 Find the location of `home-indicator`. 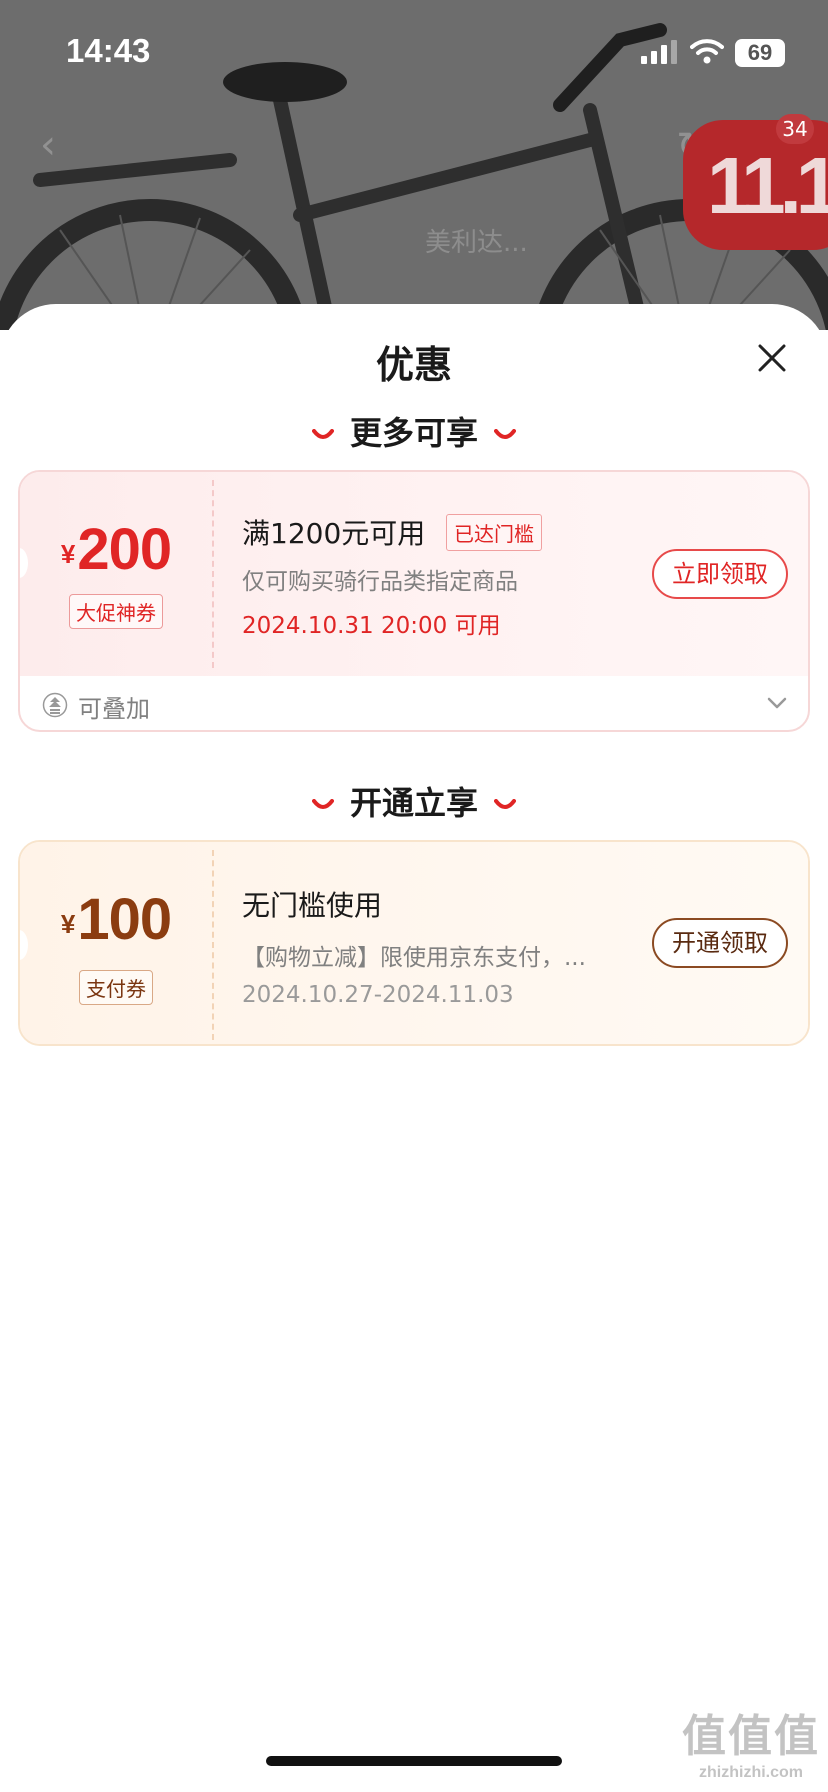

home-indicator is located at coordinates (414, 1761).